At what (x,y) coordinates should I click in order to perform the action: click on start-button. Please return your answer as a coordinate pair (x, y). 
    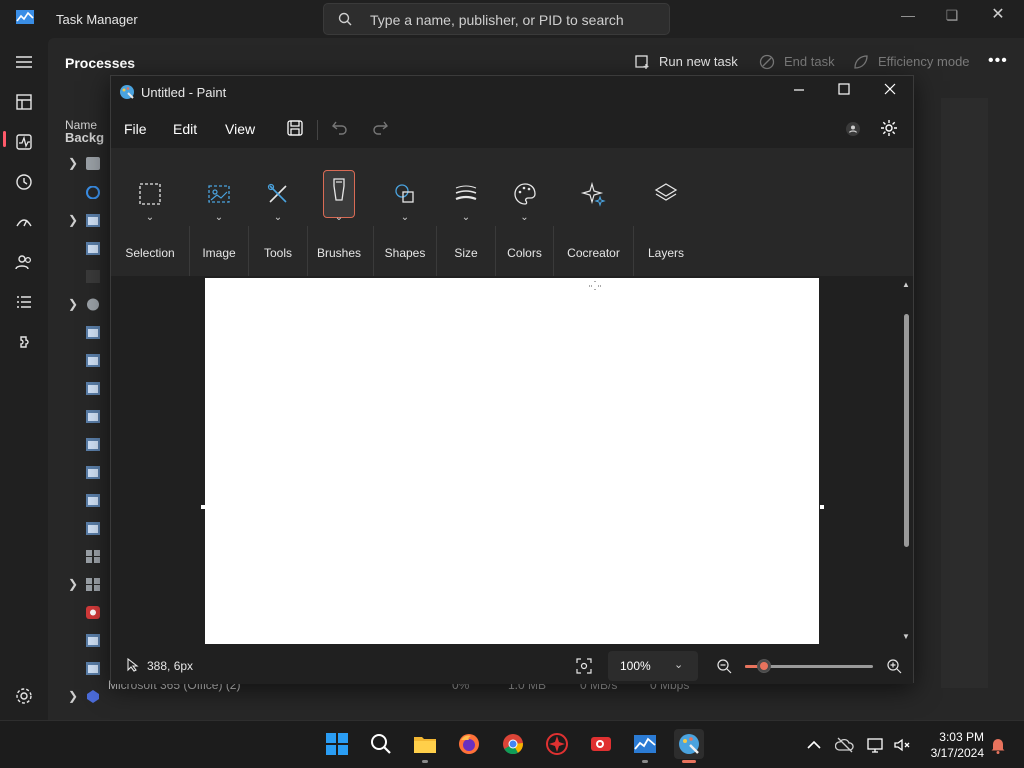
    Looking at the image, I should click on (337, 744).